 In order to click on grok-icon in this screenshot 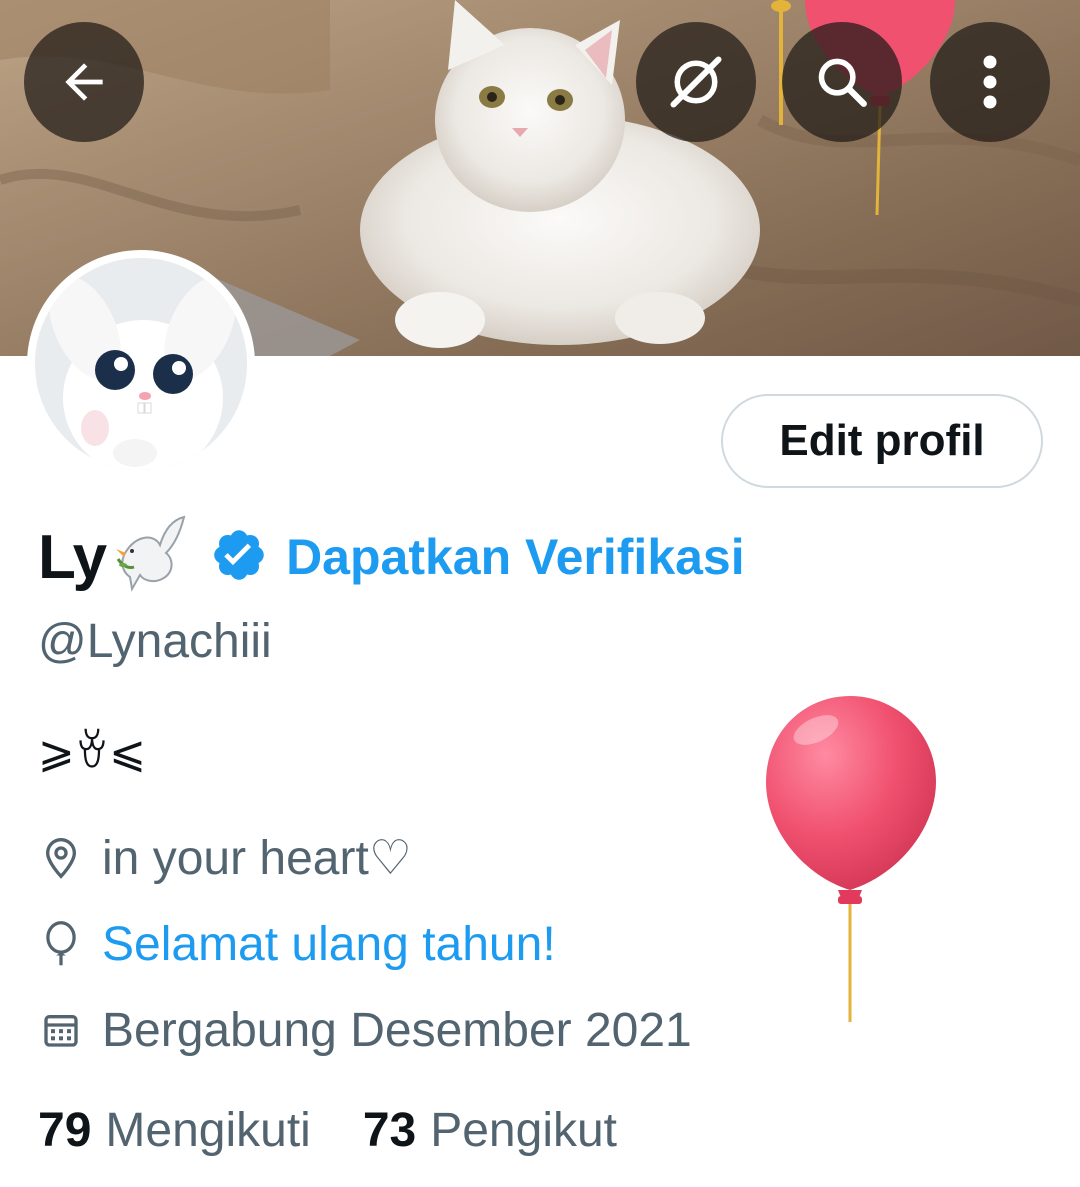, I will do `click(696, 82)`.